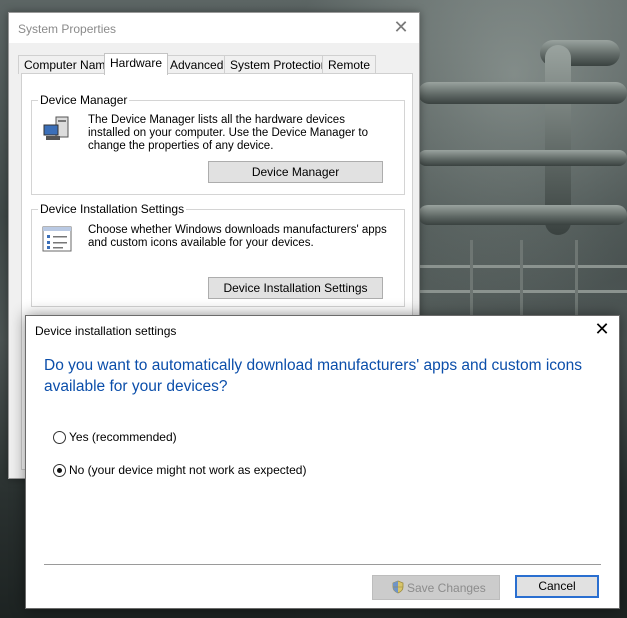  I want to click on checklist-icon, so click(57, 240).